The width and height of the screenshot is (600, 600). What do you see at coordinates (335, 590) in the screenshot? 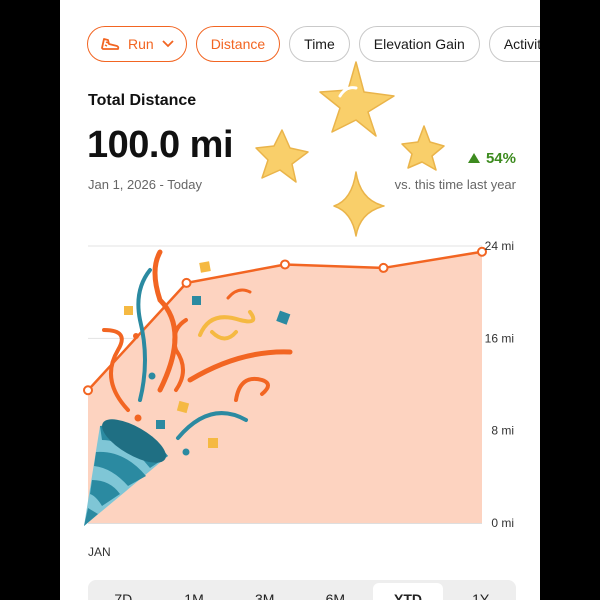
I see `range-6m: 6M` at bounding box center [335, 590].